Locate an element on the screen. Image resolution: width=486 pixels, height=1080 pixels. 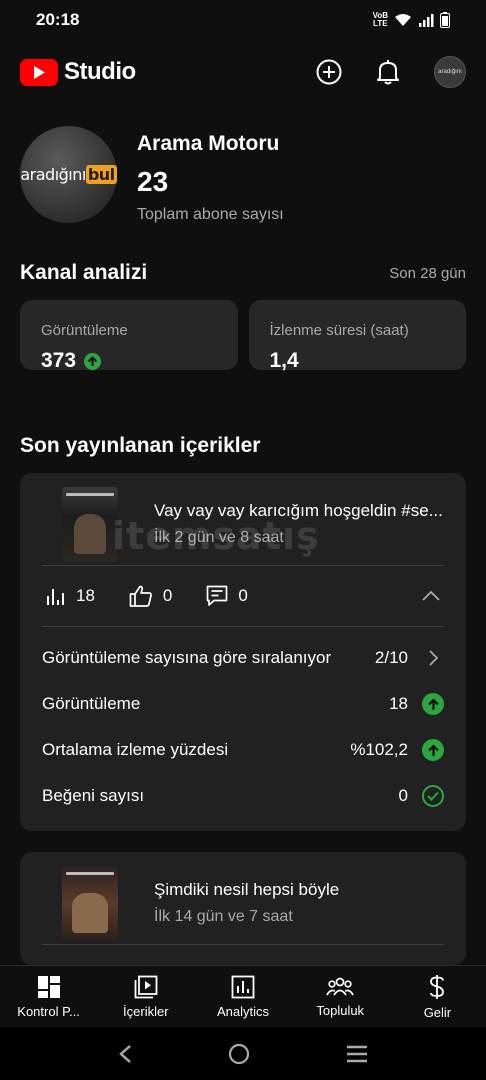
studio-logo: Studio is located at coordinates (78, 72).